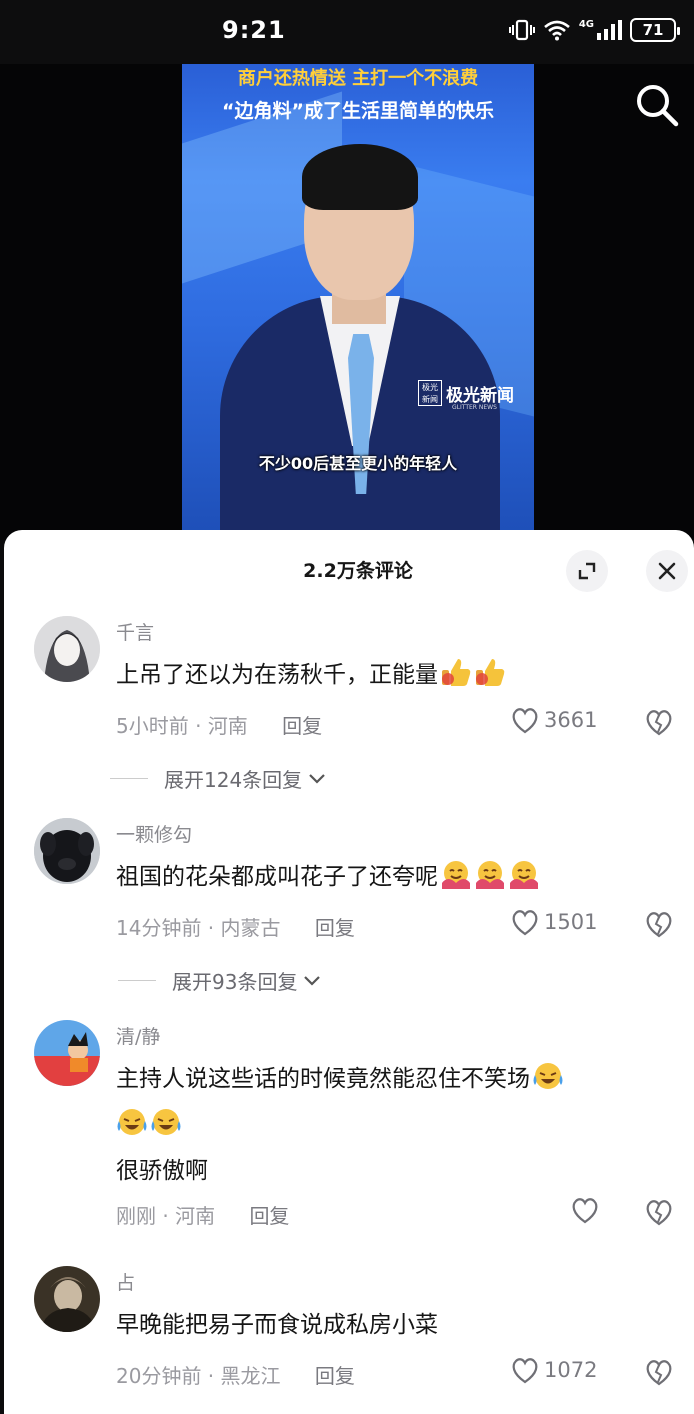 The height and width of the screenshot is (1414, 694). What do you see at coordinates (152, 726) in the screenshot?
I see `comment-time: 5小时前` at bounding box center [152, 726].